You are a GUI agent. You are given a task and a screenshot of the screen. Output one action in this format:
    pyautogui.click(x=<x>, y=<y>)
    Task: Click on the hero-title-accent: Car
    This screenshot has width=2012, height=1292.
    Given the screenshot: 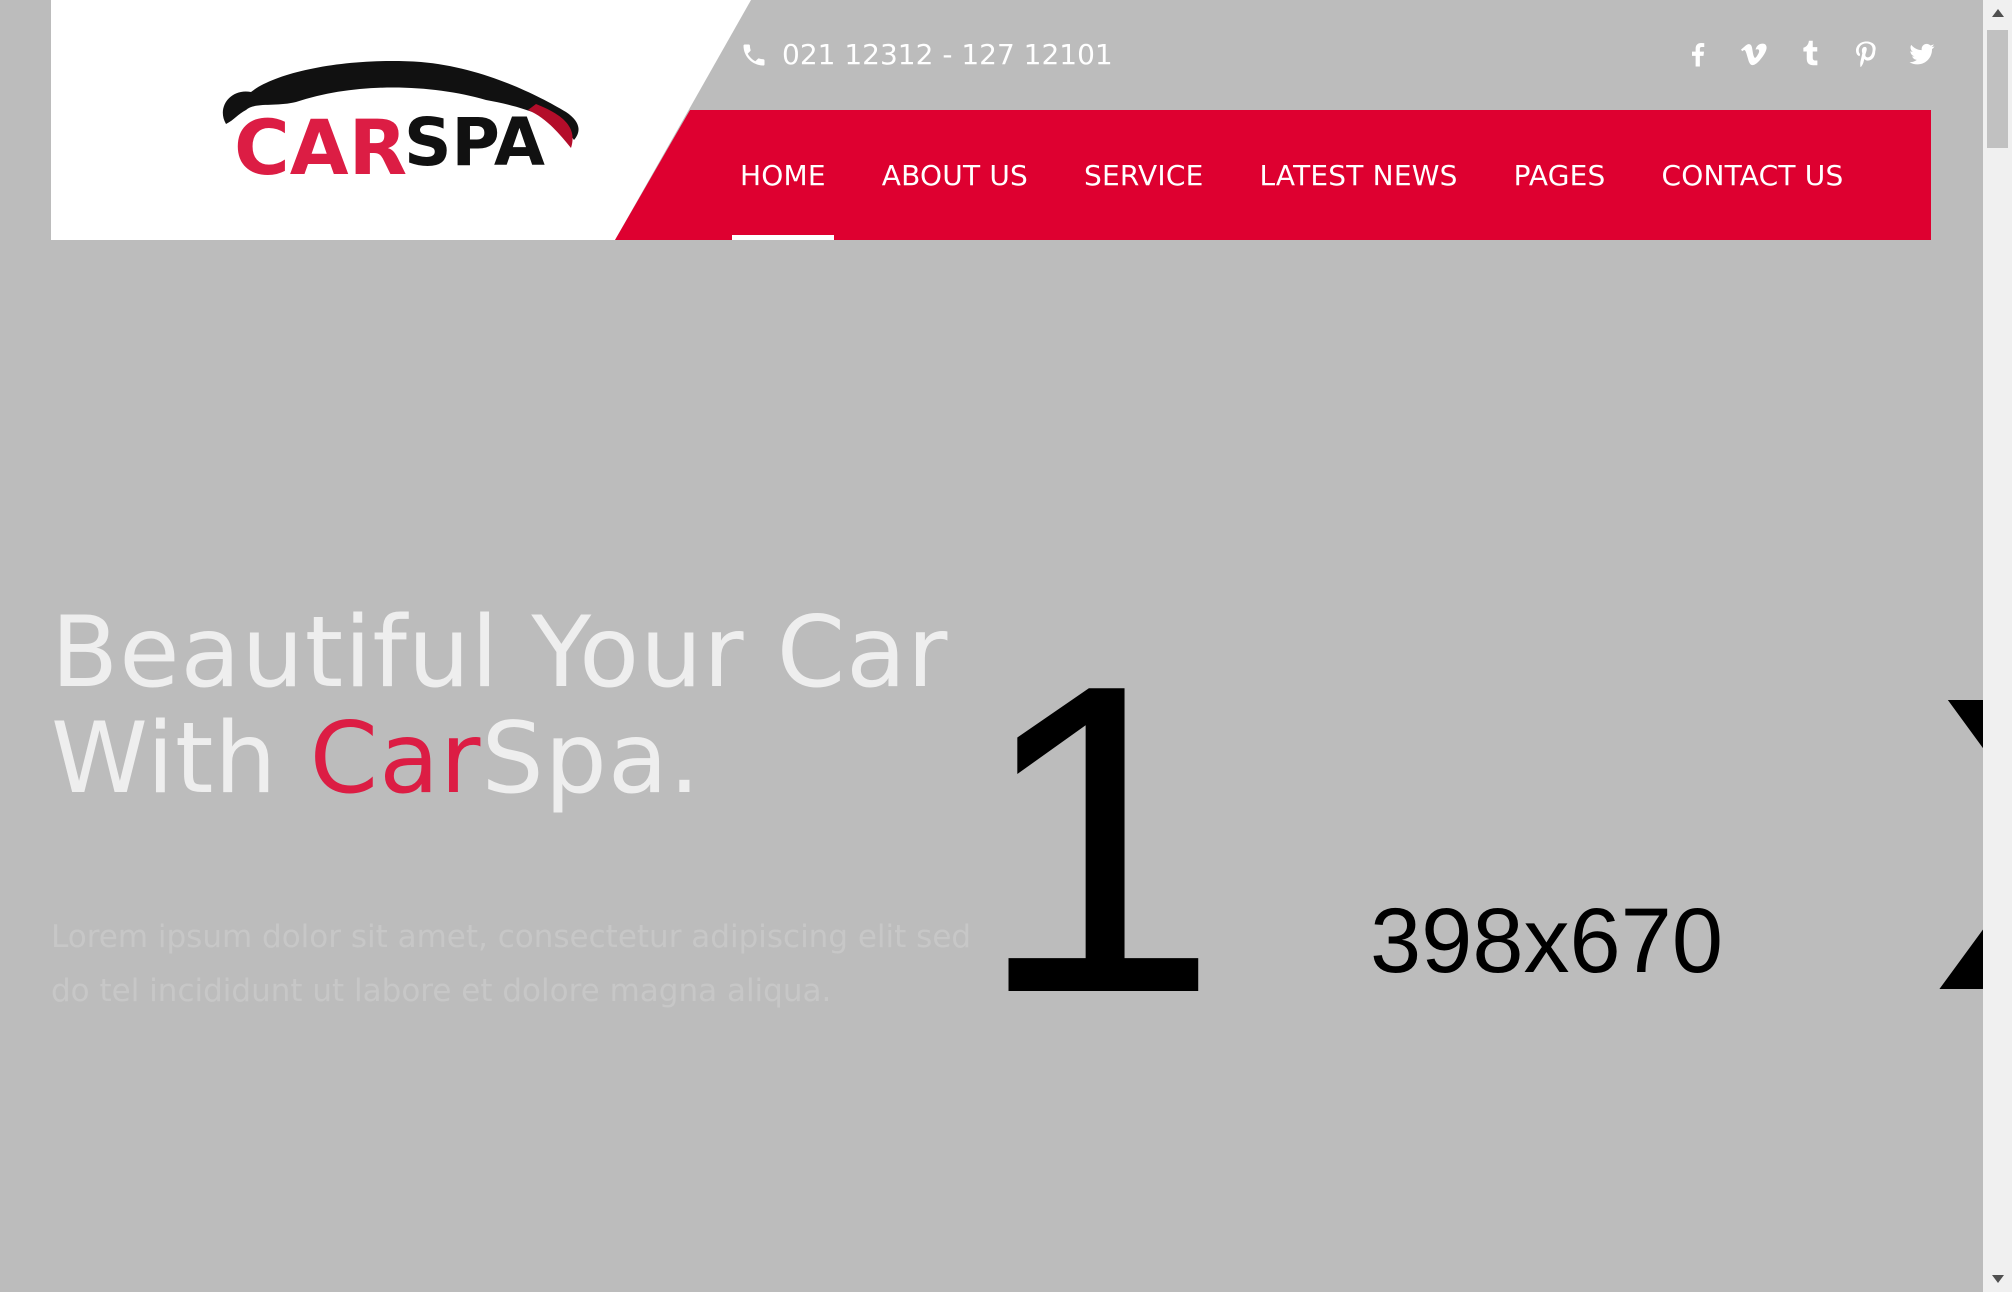 What is the action you would take?
    pyautogui.click(x=395, y=759)
    